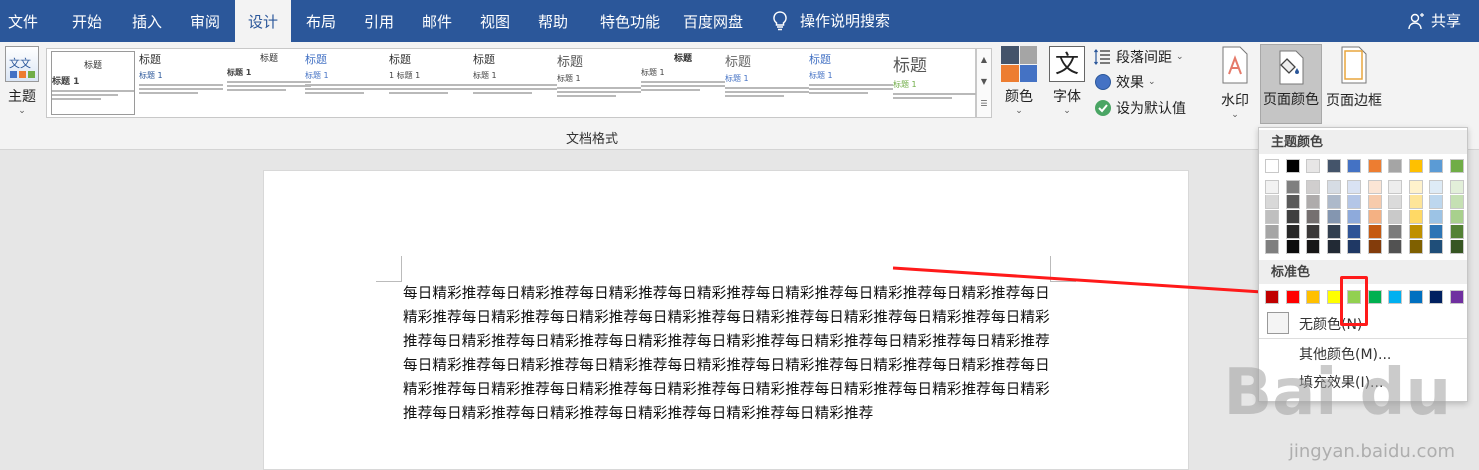 The width and height of the screenshot is (1479, 470). I want to click on baidu-watermark-url: jingyan.baidu.com, so click(1371, 451).